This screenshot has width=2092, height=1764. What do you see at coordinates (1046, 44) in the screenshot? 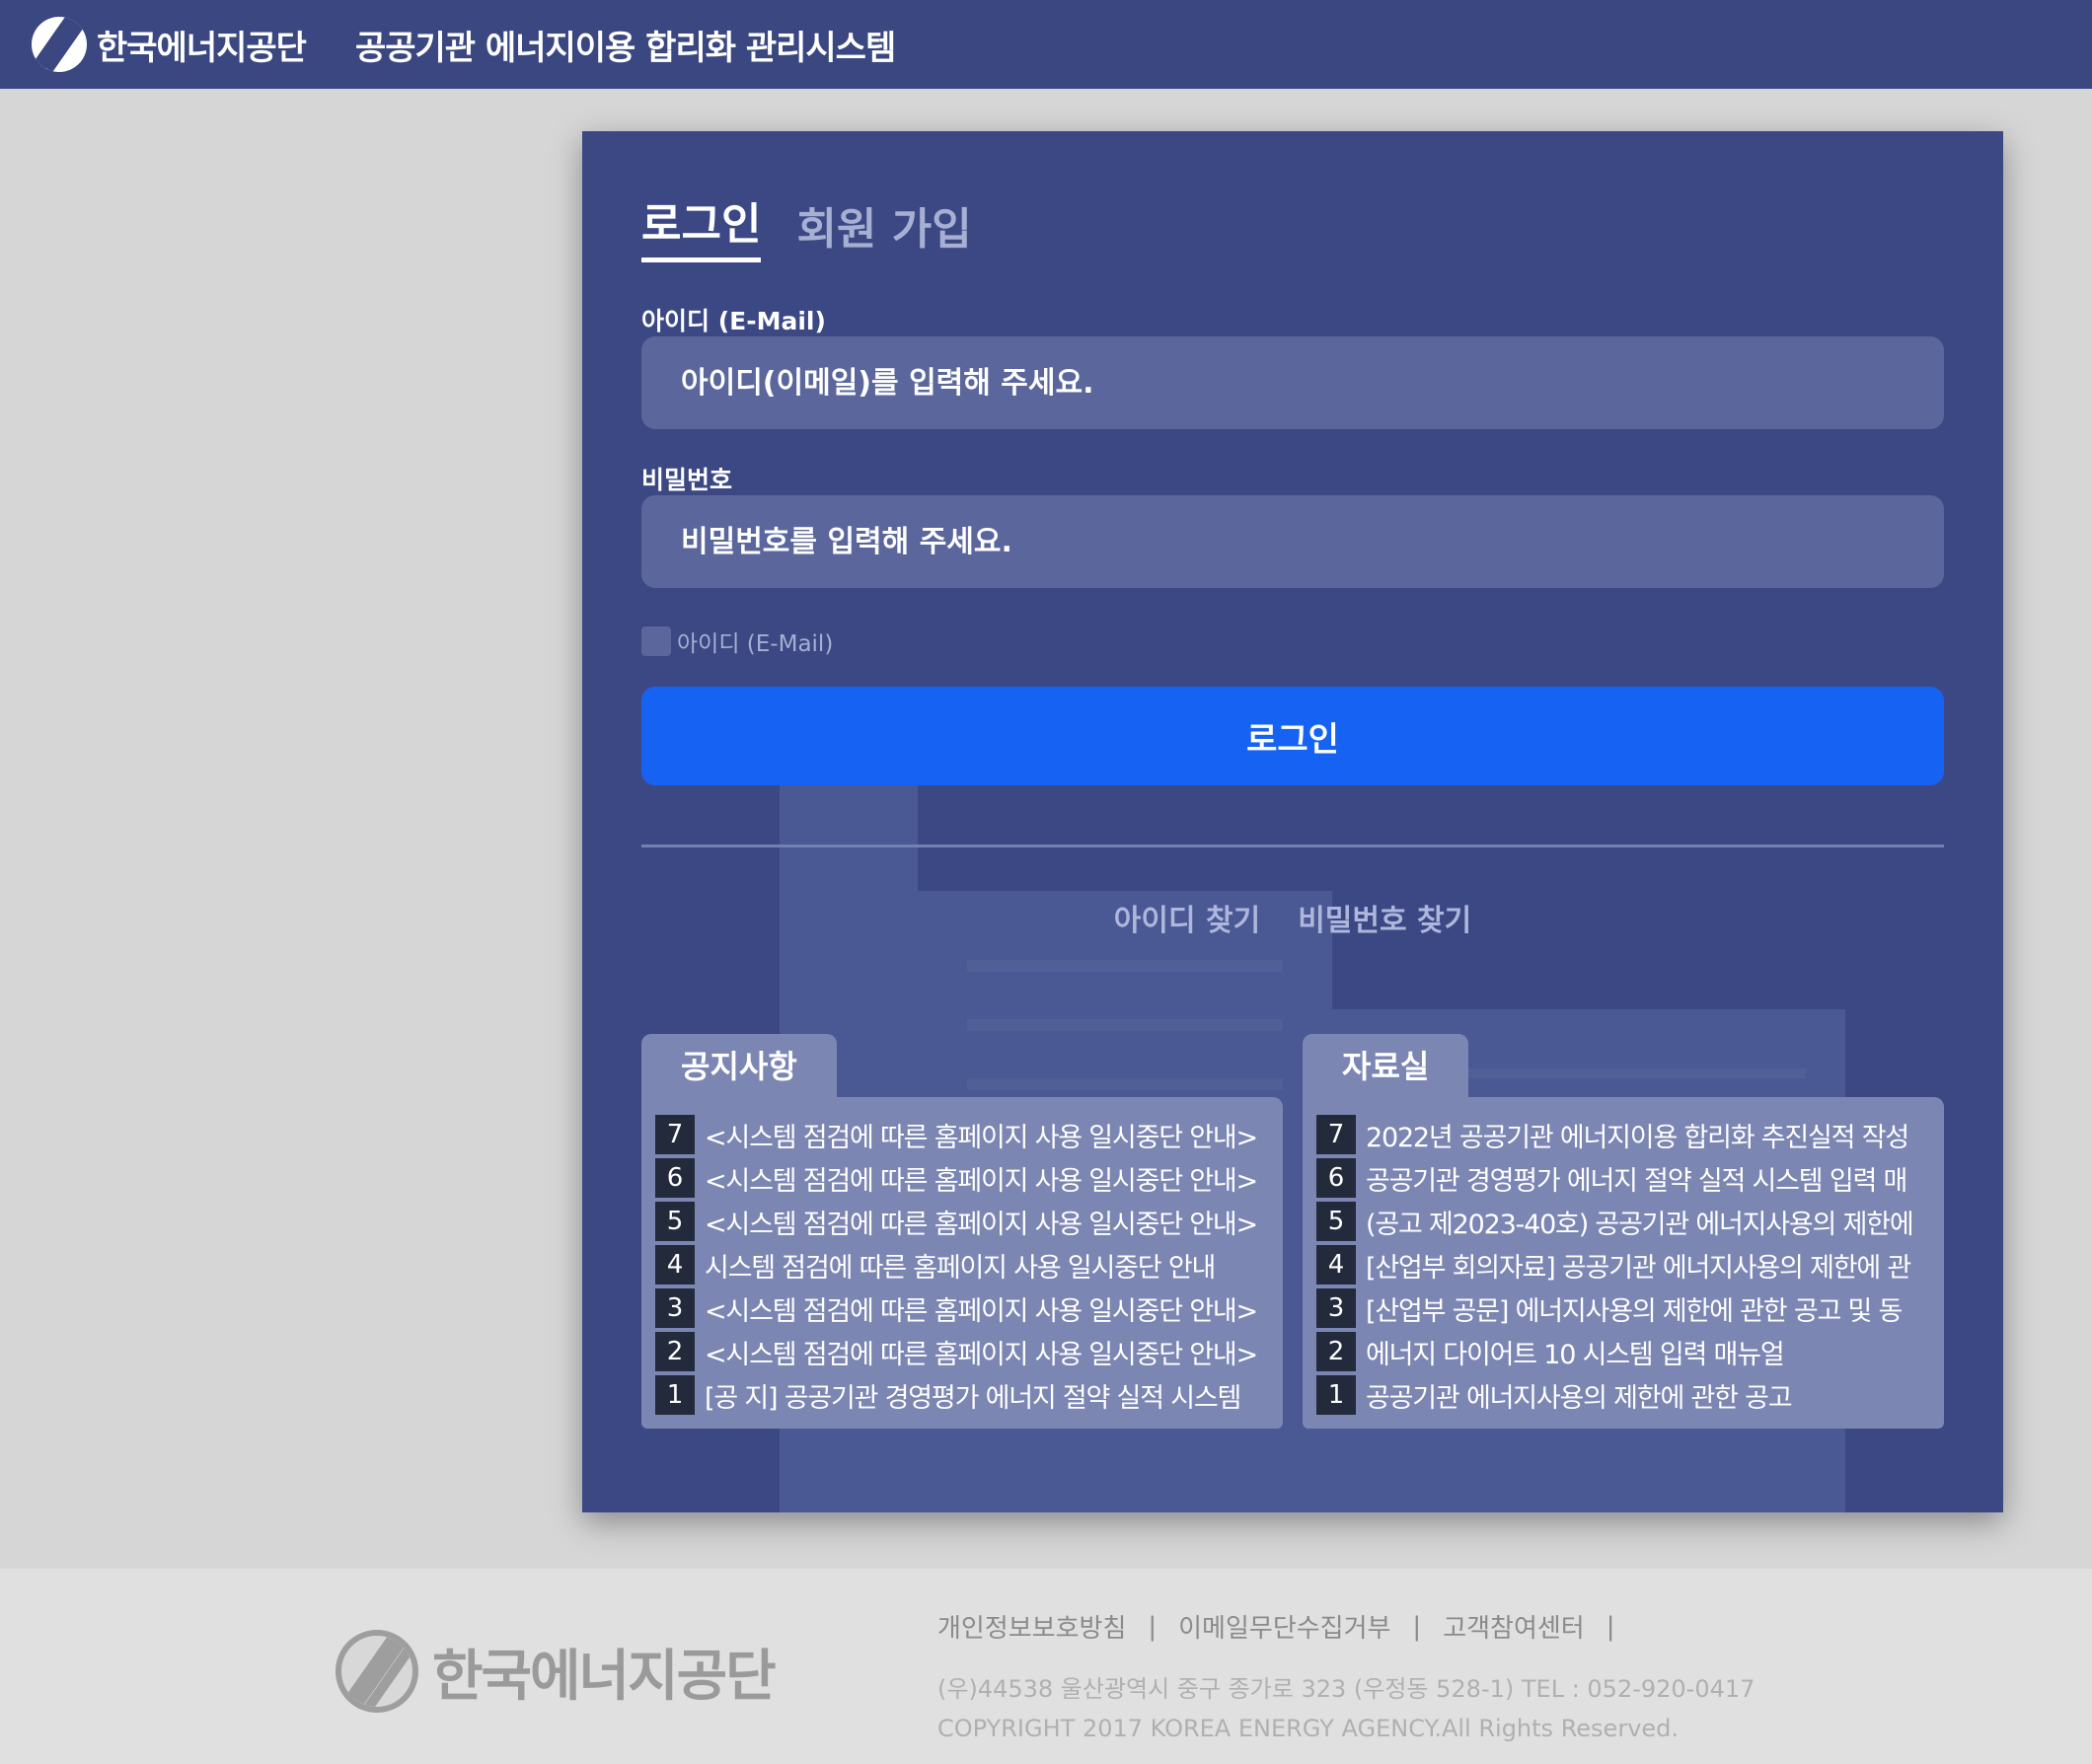
I see `top-header: 한국에너지공단 공공기관 에너지이용 합리화 관리시스템` at bounding box center [1046, 44].